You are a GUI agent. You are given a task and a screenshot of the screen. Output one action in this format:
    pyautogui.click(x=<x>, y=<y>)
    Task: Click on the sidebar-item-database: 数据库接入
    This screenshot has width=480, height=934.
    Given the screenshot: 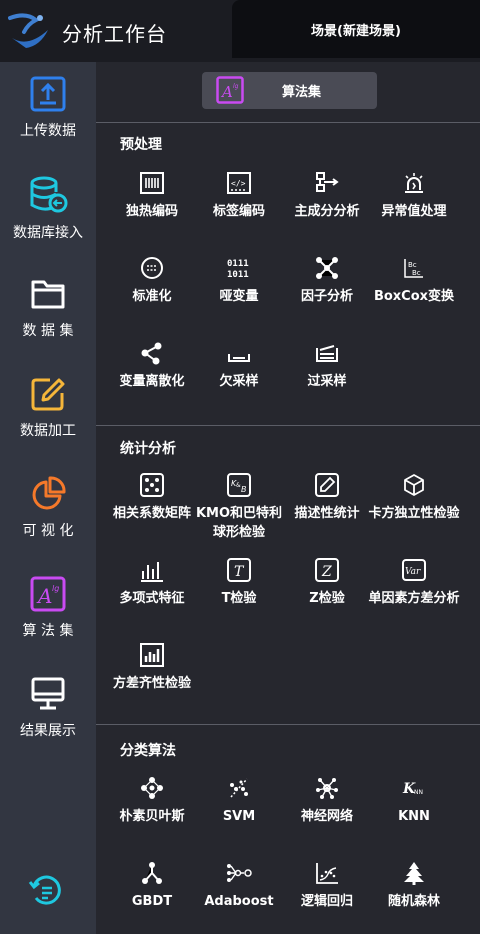 What is the action you would take?
    pyautogui.click(x=48, y=221)
    